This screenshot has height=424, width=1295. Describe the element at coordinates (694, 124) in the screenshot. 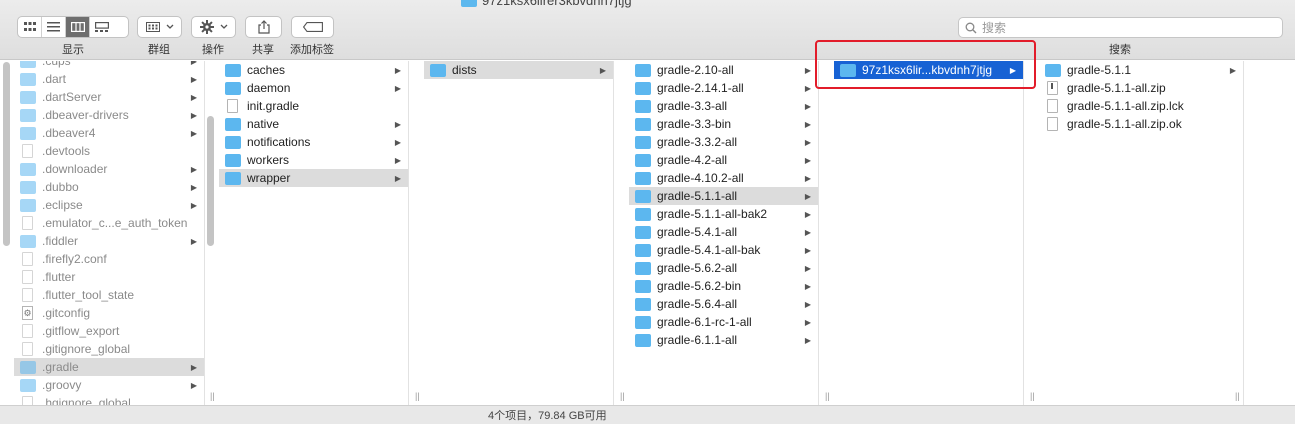

I see `item-name: gradle-3.3-bin` at that location.